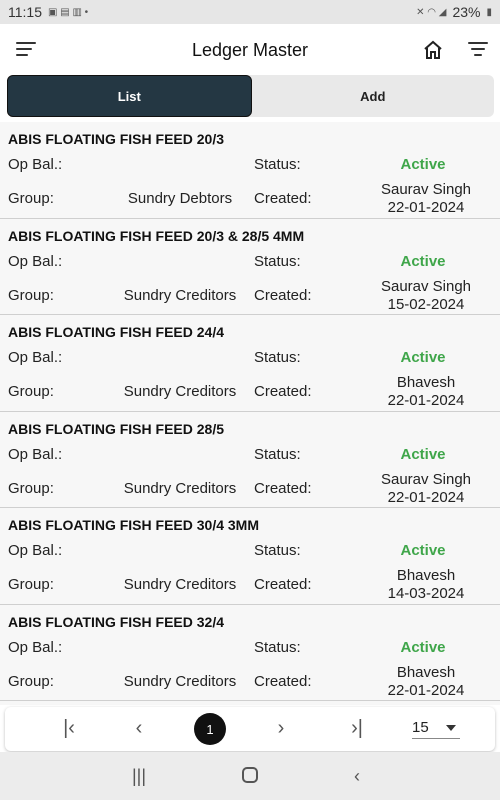 The image size is (500, 800). Describe the element at coordinates (357, 776) in the screenshot. I see `back-icon: ‹` at that location.